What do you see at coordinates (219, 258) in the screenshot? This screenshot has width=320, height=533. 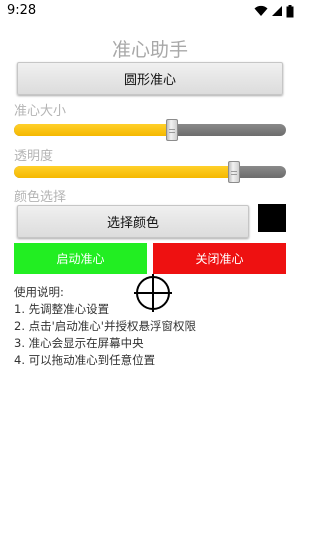 I see `stop-crosshair-button: 关闭准心` at bounding box center [219, 258].